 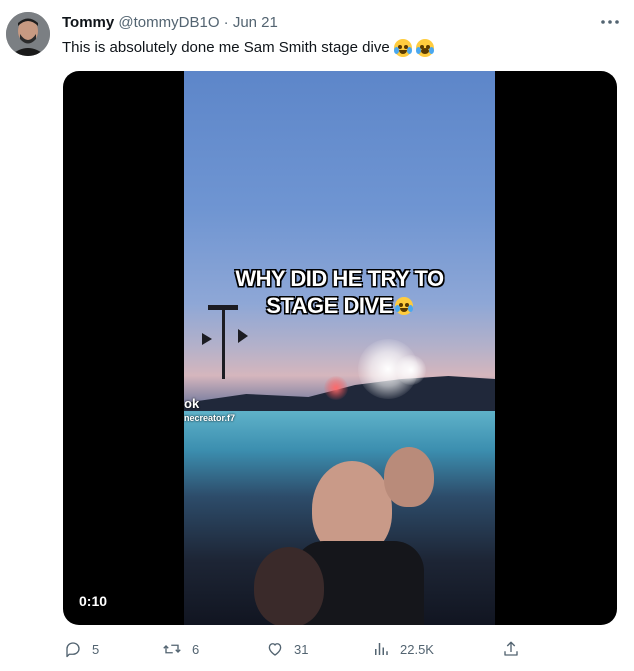 I want to click on watermark-line-2: necreator.f7, so click(x=210, y=418).